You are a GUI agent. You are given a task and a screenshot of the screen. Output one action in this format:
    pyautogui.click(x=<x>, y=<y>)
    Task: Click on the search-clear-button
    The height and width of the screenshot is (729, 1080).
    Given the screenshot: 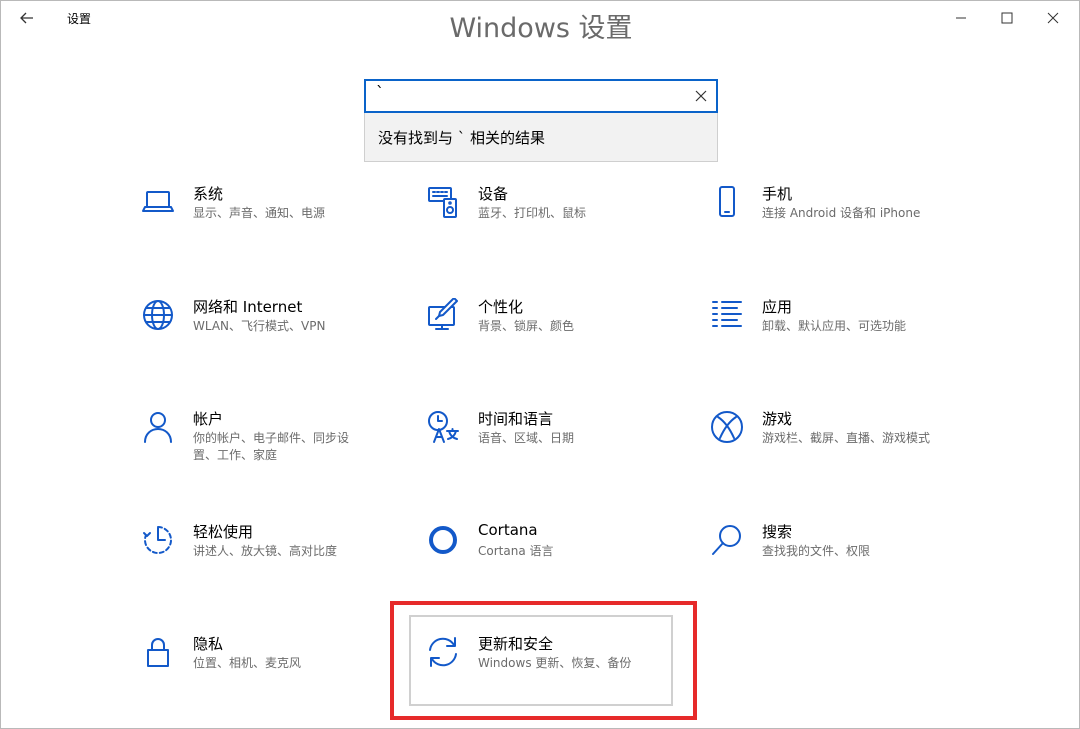 What is the action you would take?
    pyautogui.click(x=701, y=96)
    